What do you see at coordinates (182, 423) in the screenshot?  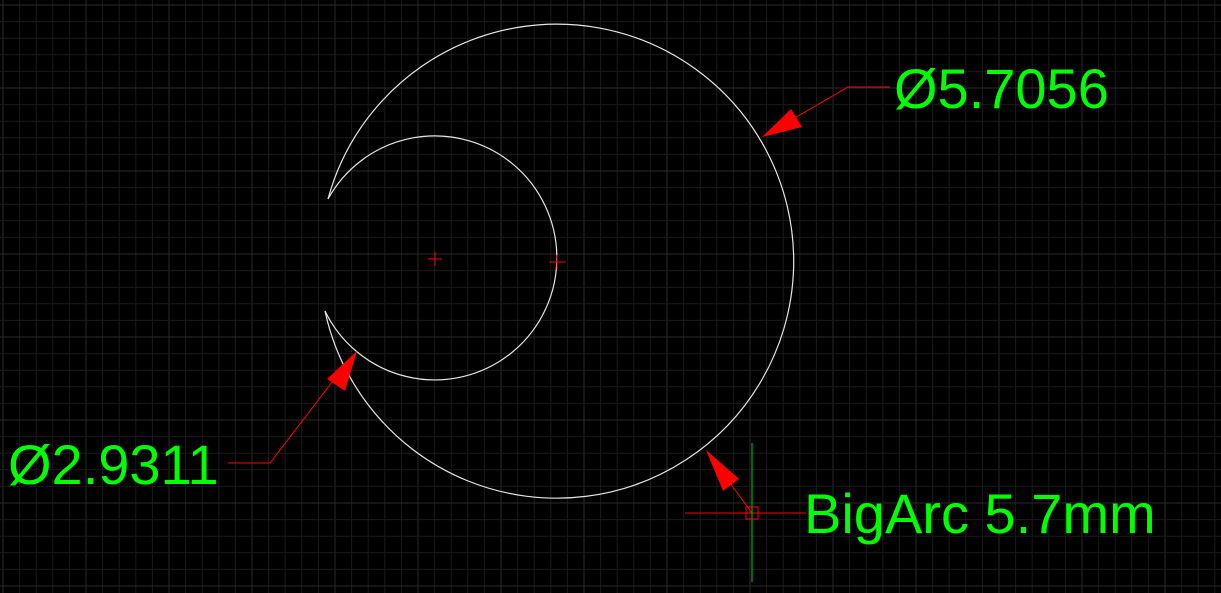 I see `dimension-small-arc: Ø2.9311` at bounding box center [182, 423].